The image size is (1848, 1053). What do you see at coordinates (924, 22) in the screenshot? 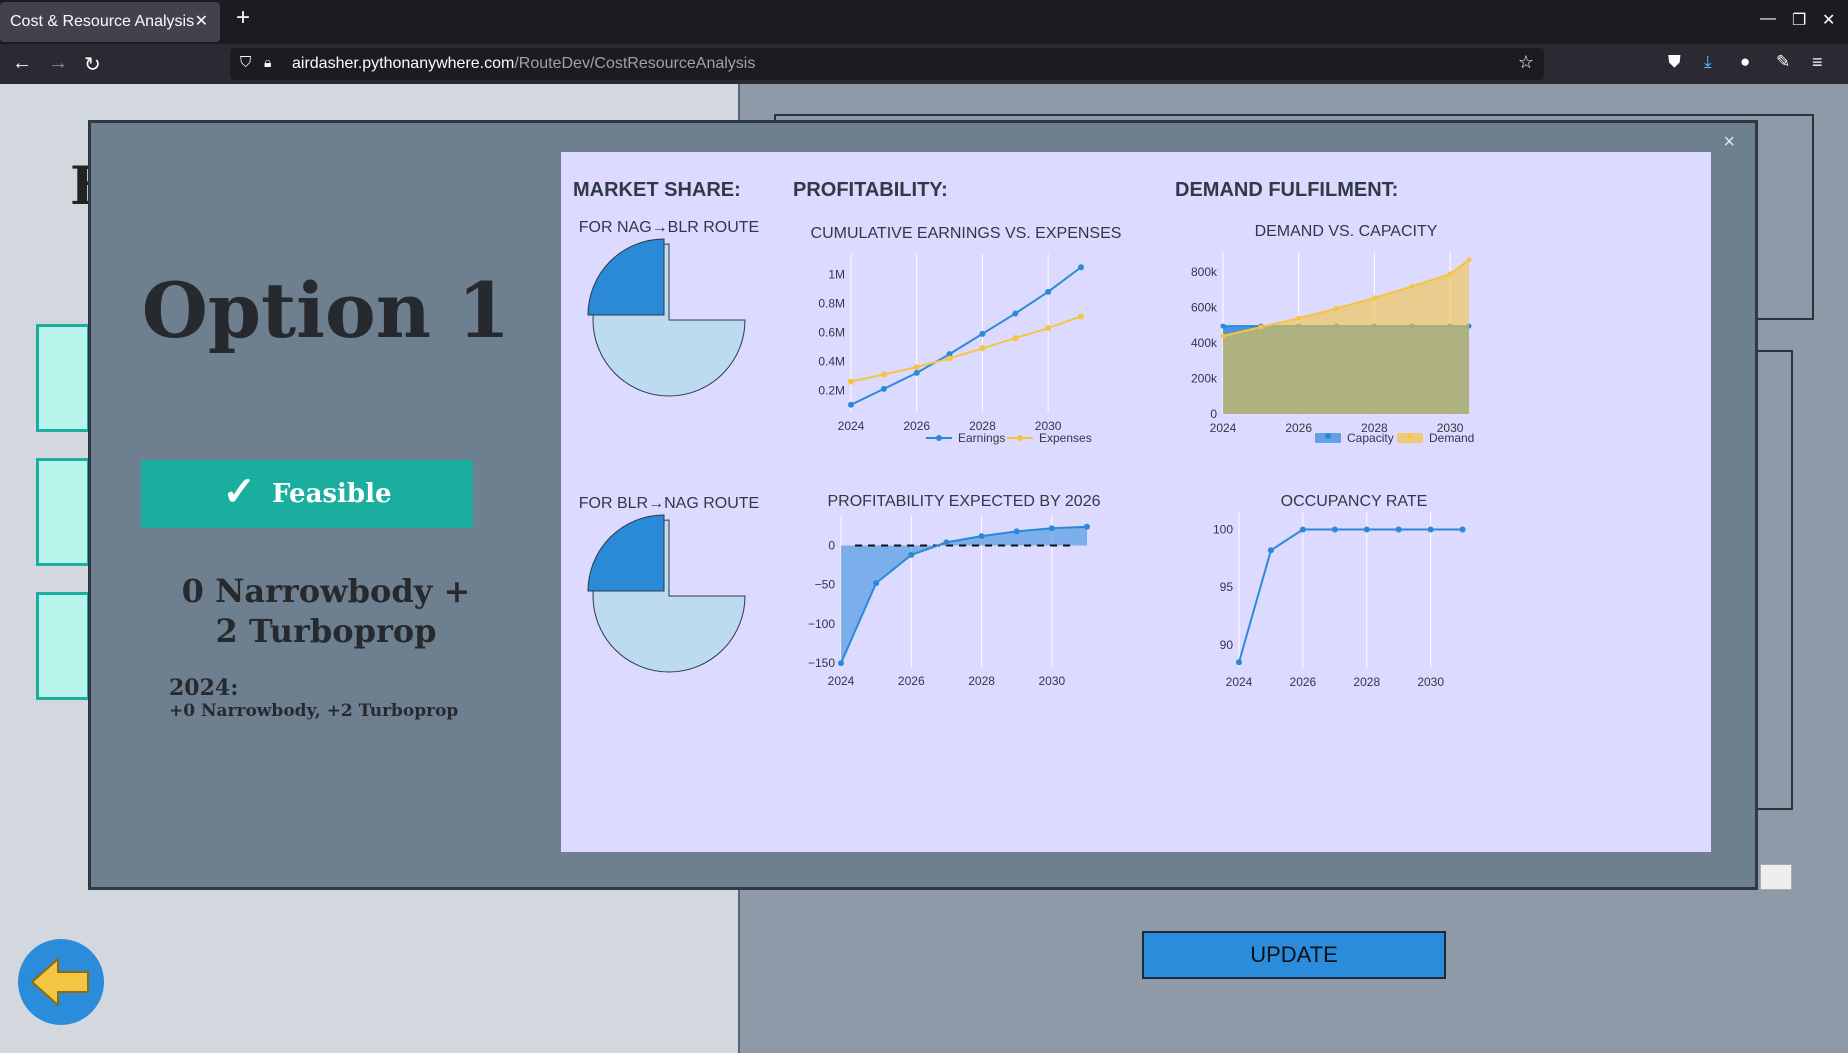
I see `tab-bar: Cost & Resource Analysis ✕ + — ❐ ✕` at bounding box center [924, 22].